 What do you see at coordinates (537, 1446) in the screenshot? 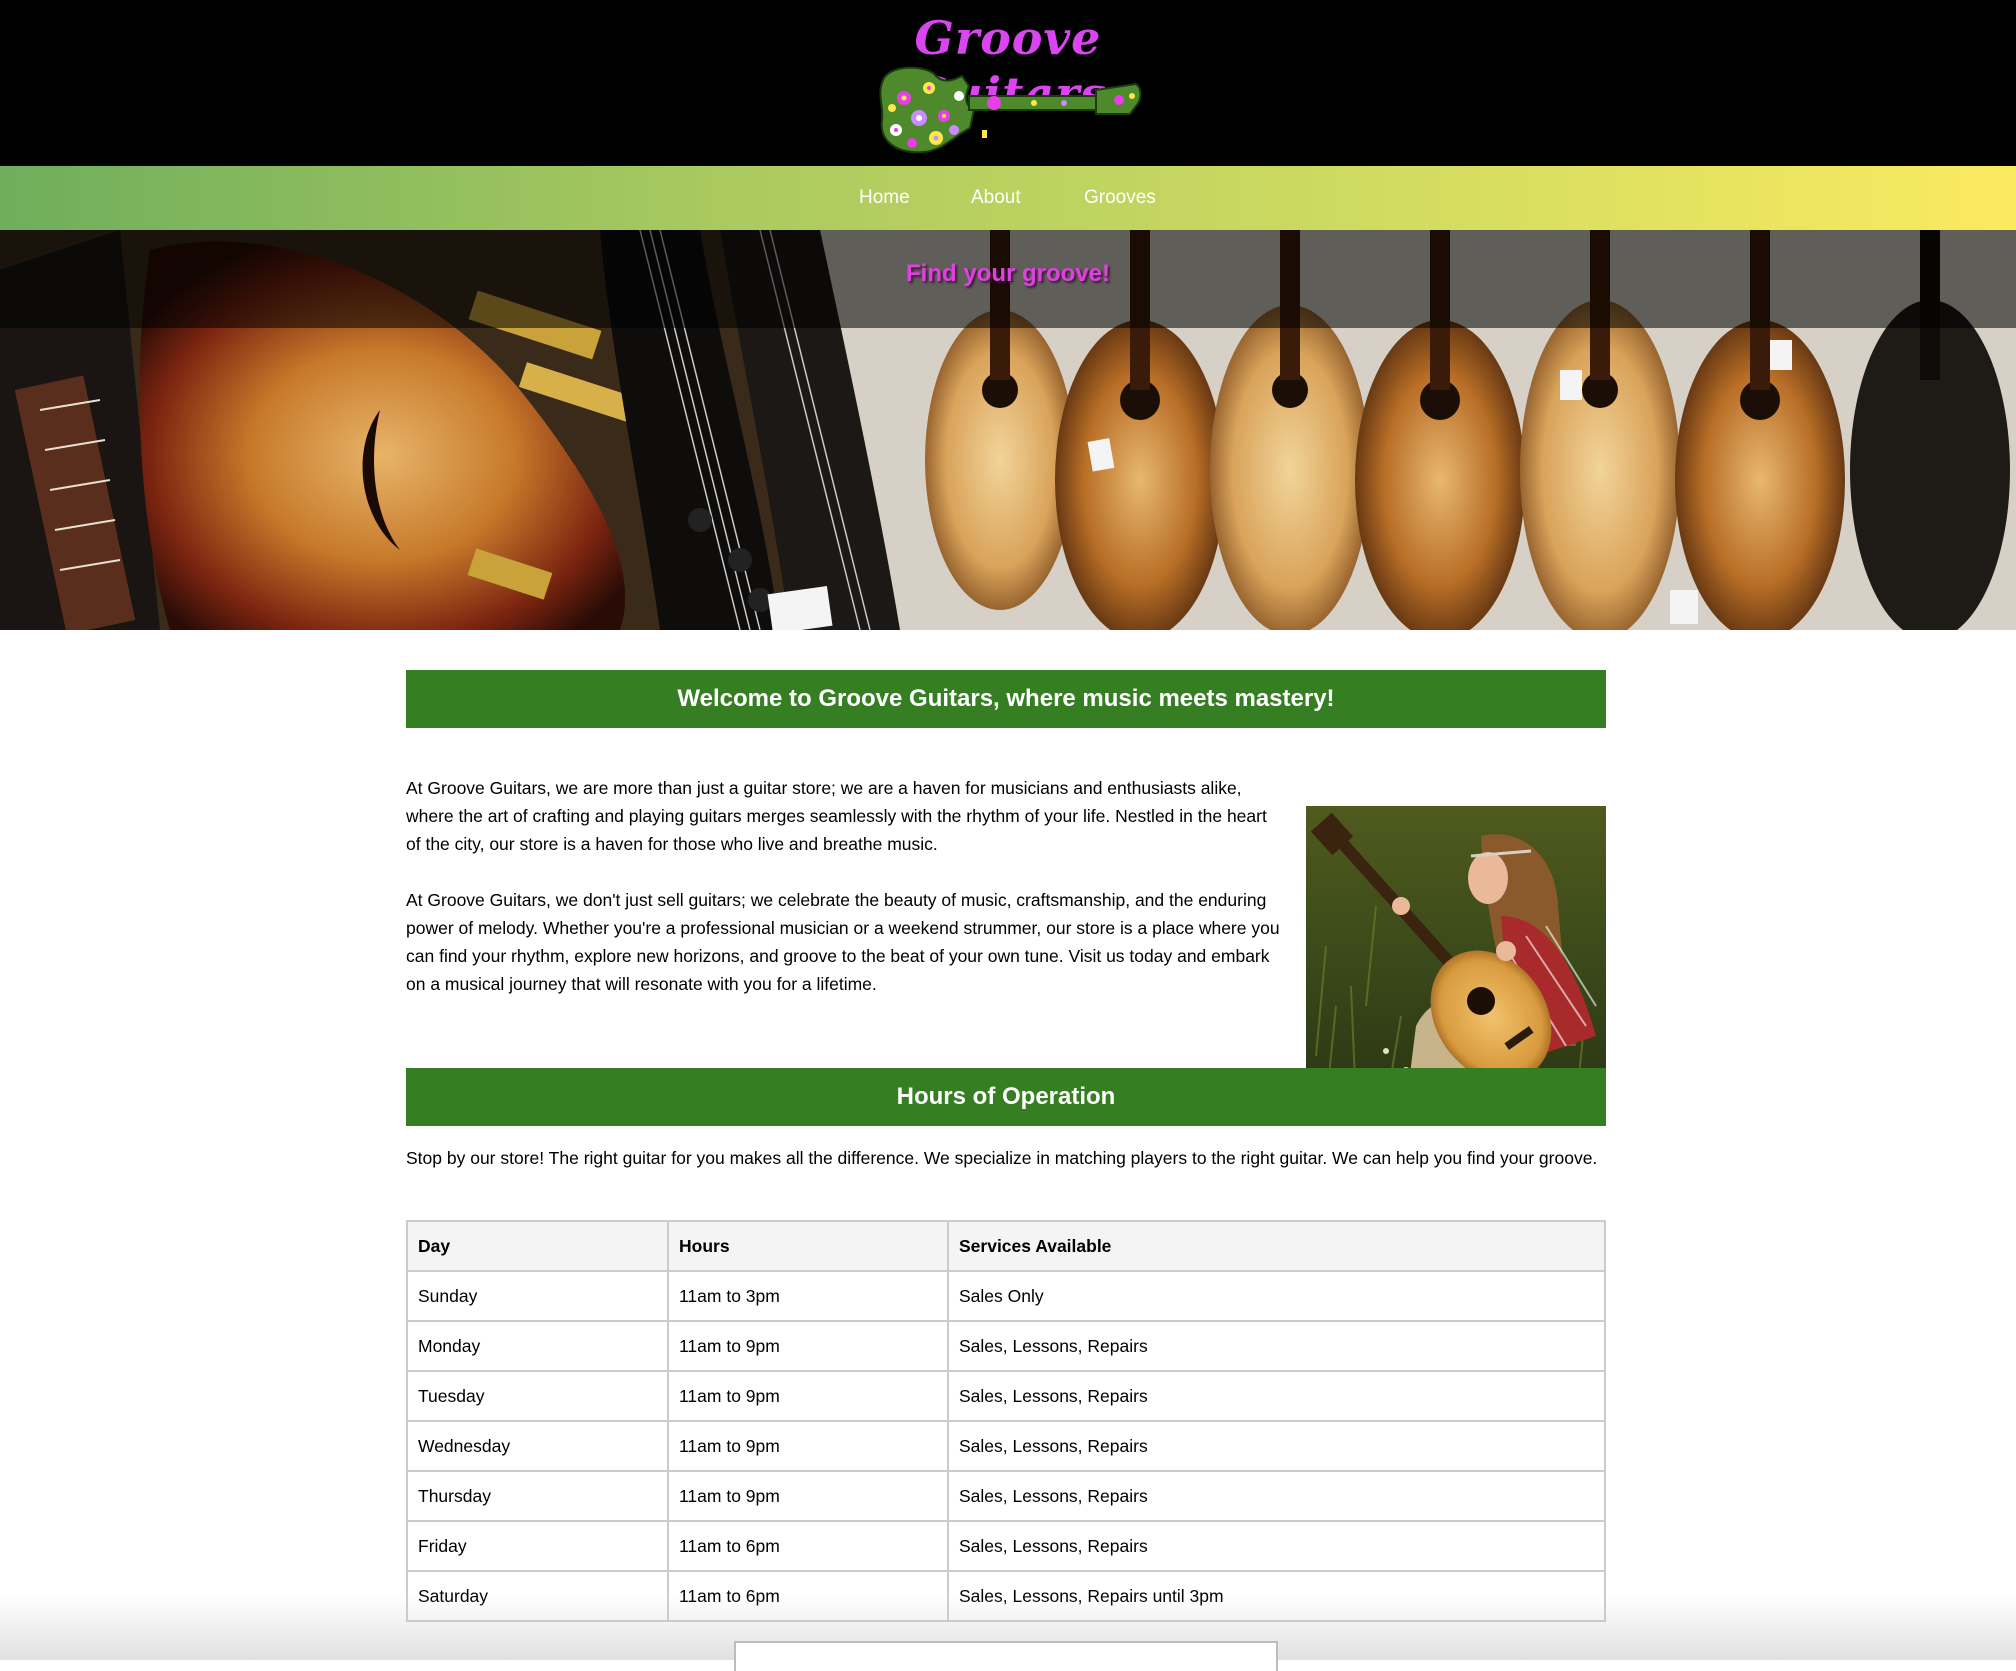
I see `day-cell: Wednesday` at bounding box center [537, 1446].